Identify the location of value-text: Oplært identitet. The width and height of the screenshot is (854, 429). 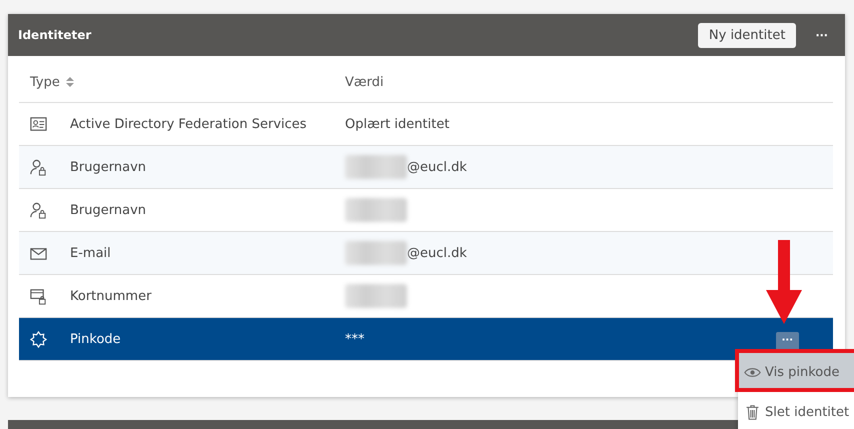
(397, 124).